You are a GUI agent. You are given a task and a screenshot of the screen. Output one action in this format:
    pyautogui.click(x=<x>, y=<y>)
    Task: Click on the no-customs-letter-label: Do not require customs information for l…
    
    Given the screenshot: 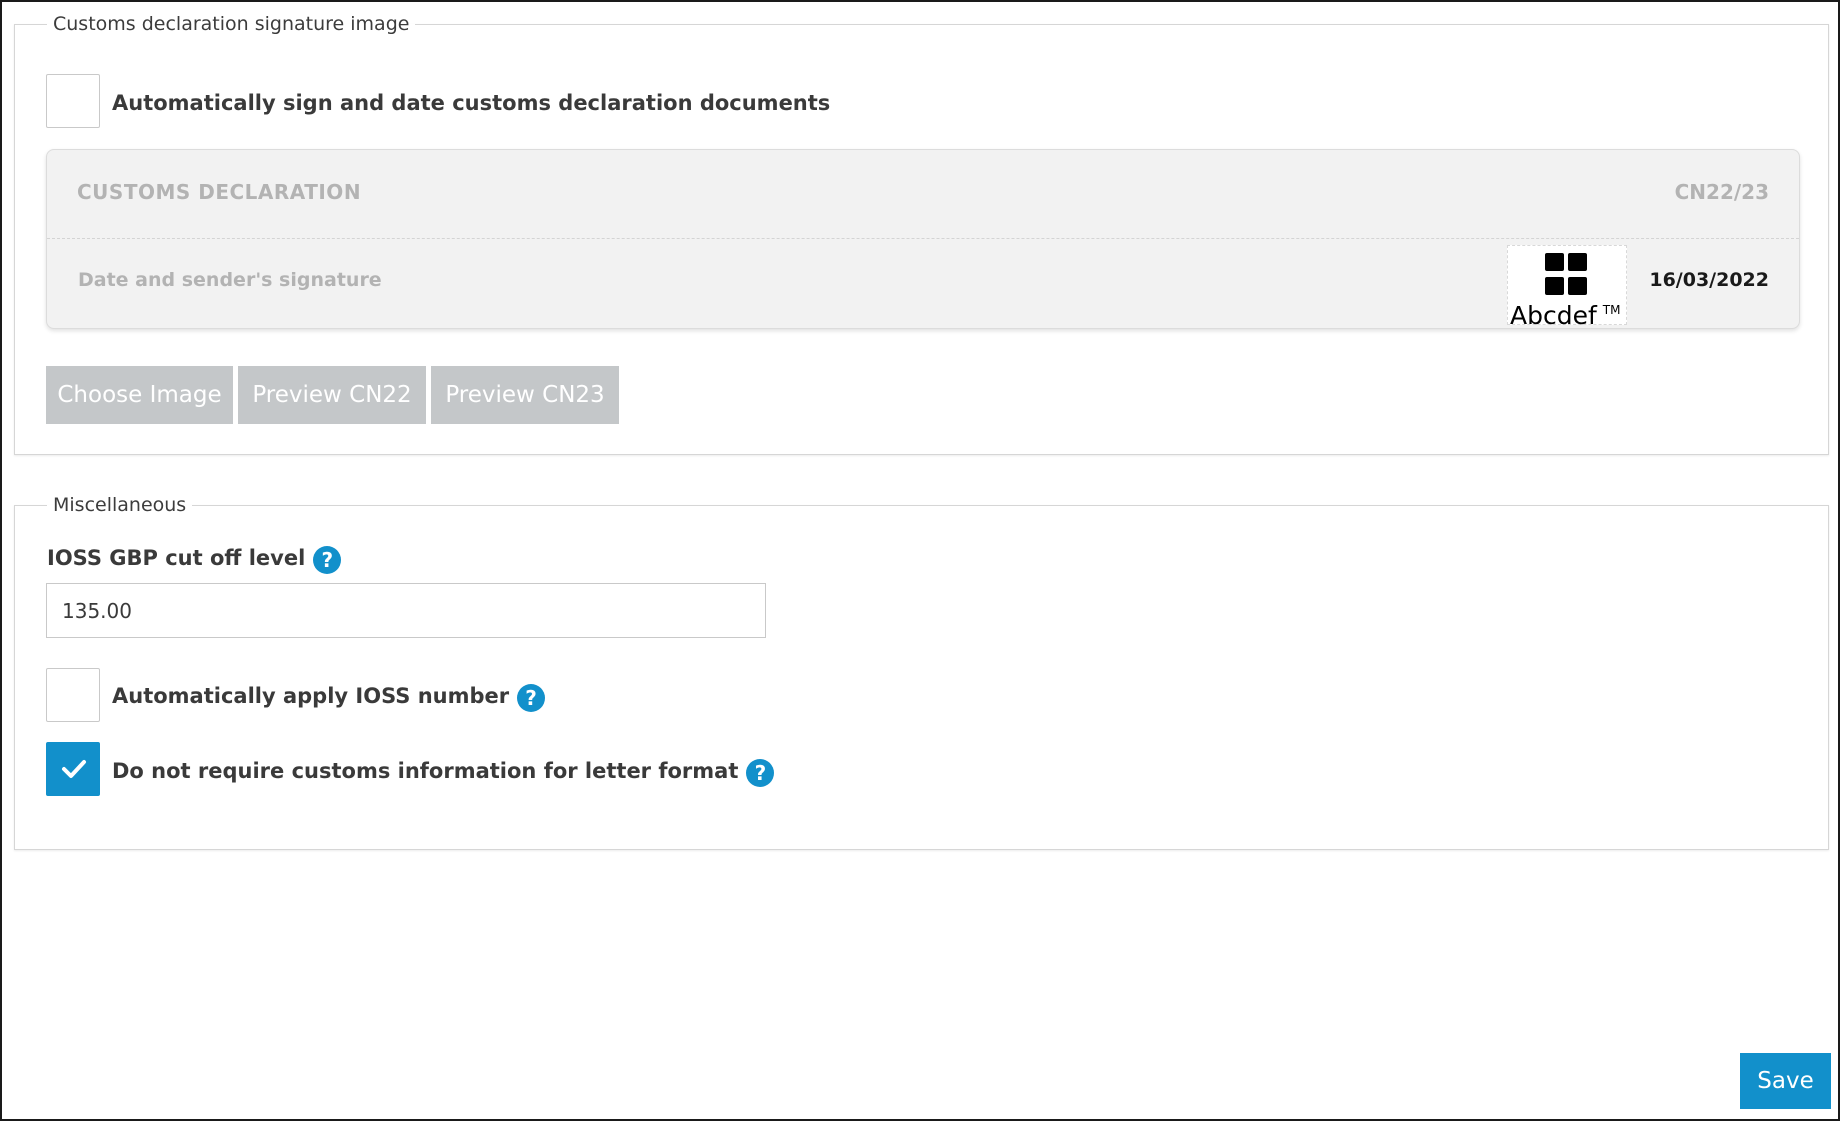 What is the action you would take?
    pyautogui.click(x=443, y=772)
    